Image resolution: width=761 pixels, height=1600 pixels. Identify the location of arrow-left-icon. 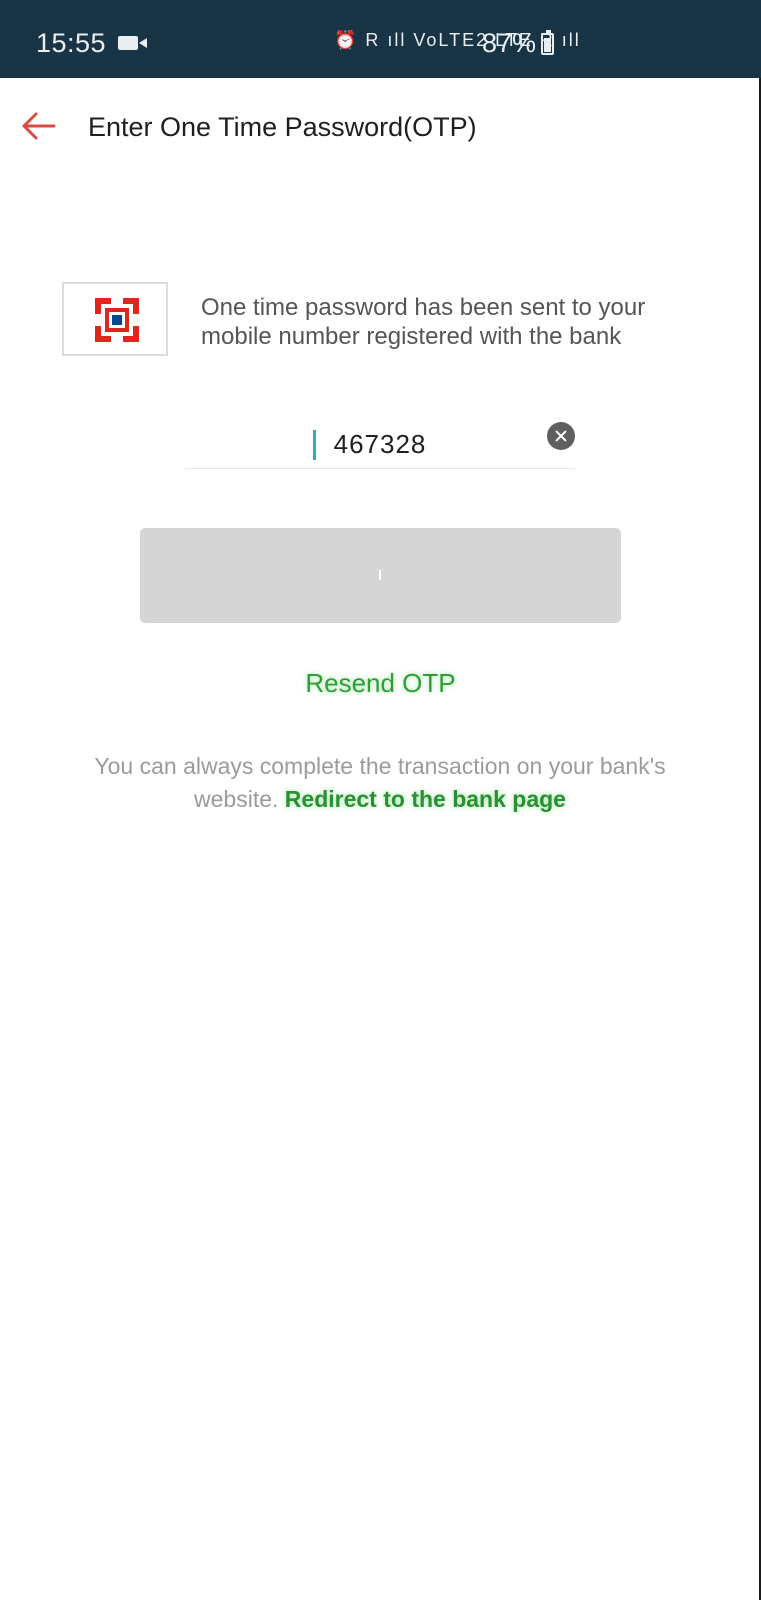
(39, 126).